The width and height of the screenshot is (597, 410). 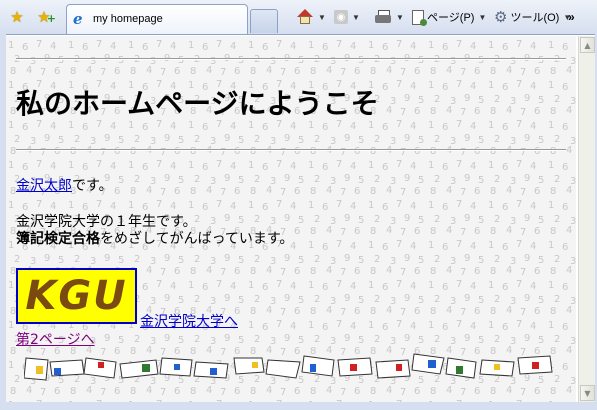 I want to click on page-menu-label: ページ(P), so click(x=451, y=18).